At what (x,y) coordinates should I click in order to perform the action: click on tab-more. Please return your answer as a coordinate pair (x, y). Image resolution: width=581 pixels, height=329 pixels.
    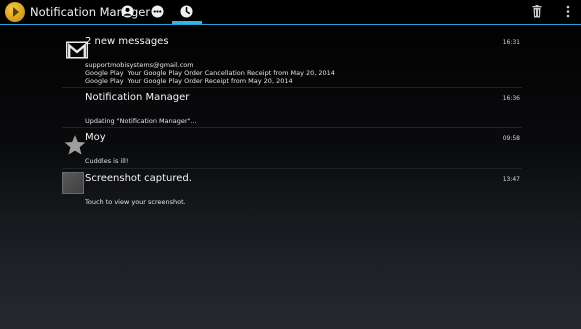
    Looking at the image, I should click on (158, 12).